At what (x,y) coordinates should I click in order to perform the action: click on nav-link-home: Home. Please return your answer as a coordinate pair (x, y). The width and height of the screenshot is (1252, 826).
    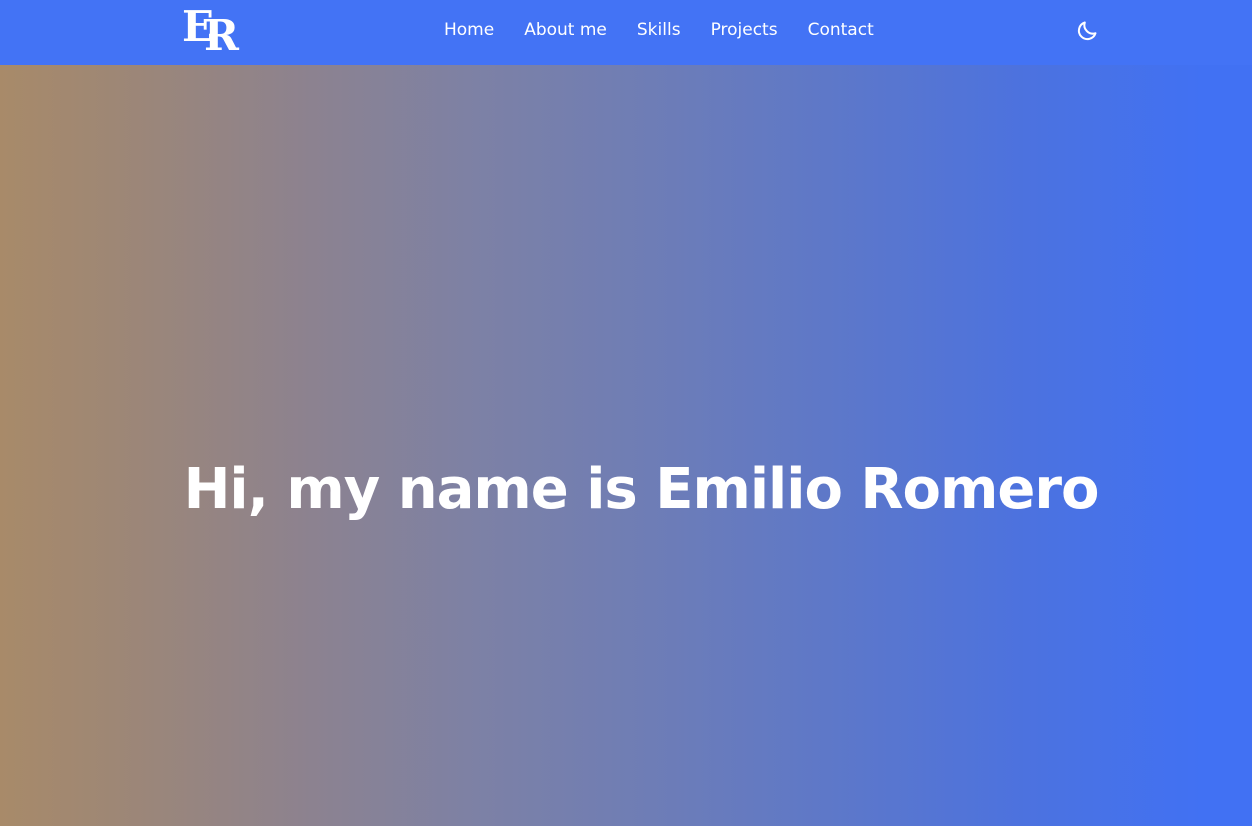
    Looking at the image, I should click on (469, 30).